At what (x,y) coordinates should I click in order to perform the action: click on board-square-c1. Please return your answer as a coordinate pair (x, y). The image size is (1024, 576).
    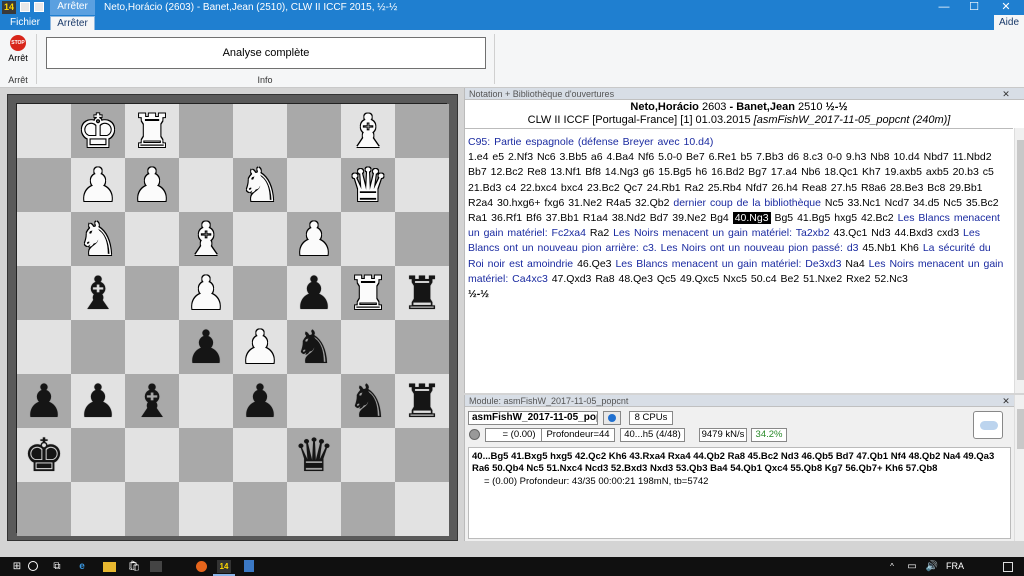
    Looking at the image, I should click on (152, 509).